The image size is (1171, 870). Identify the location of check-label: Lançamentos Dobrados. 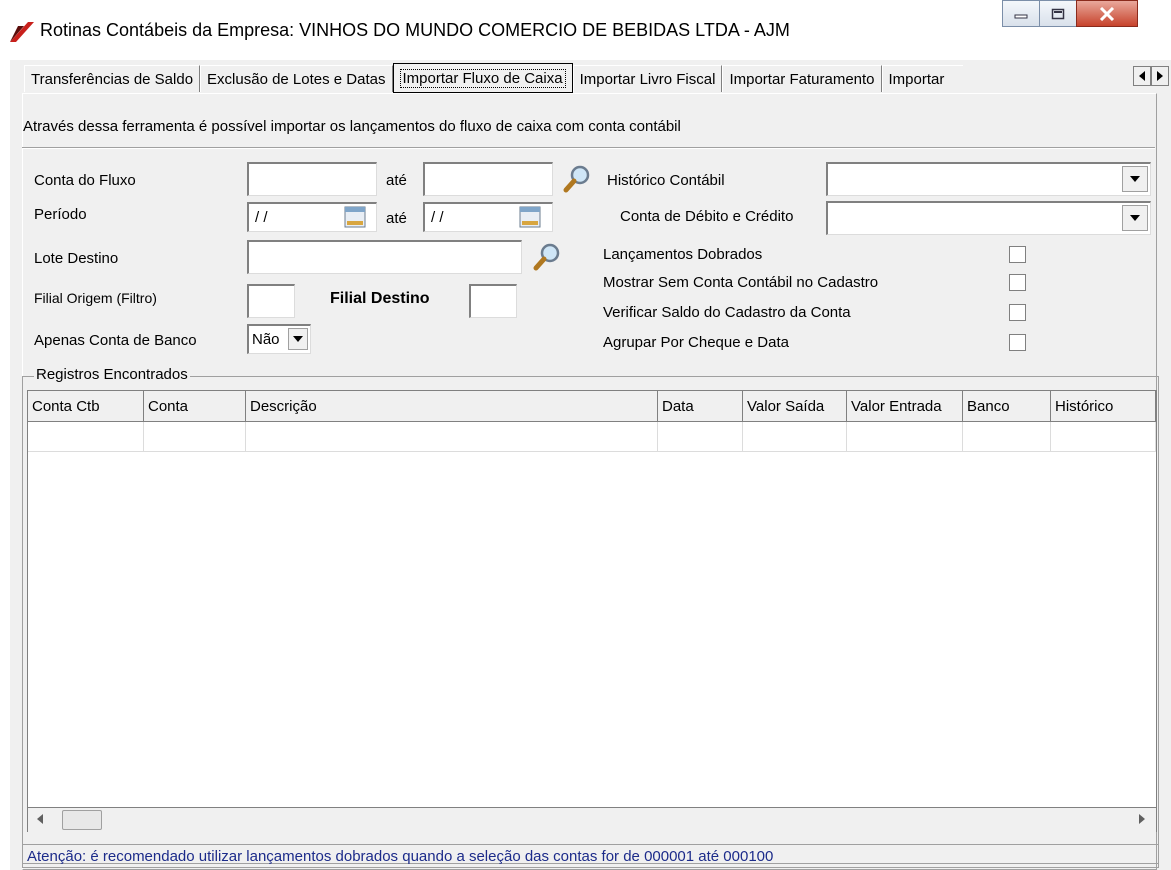
(683, 254).